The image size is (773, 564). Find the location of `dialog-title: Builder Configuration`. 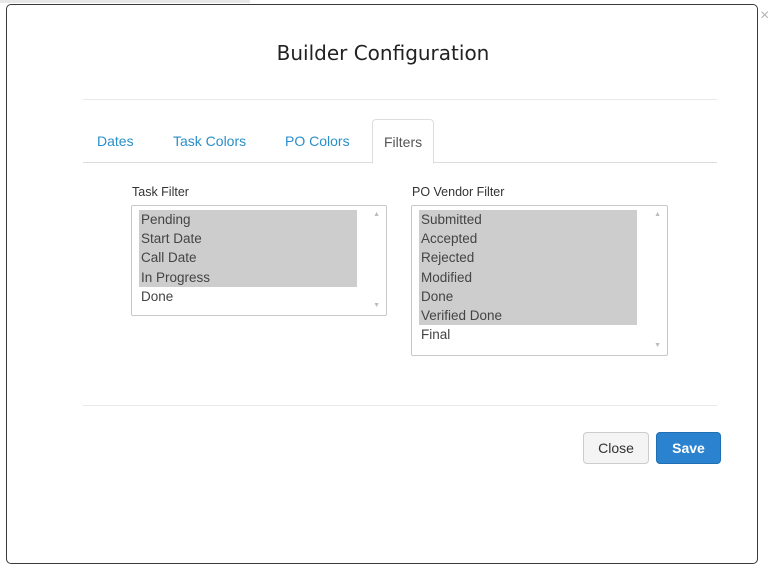

dialog-title: Builder Configuration is located at coordinates (383, 53).